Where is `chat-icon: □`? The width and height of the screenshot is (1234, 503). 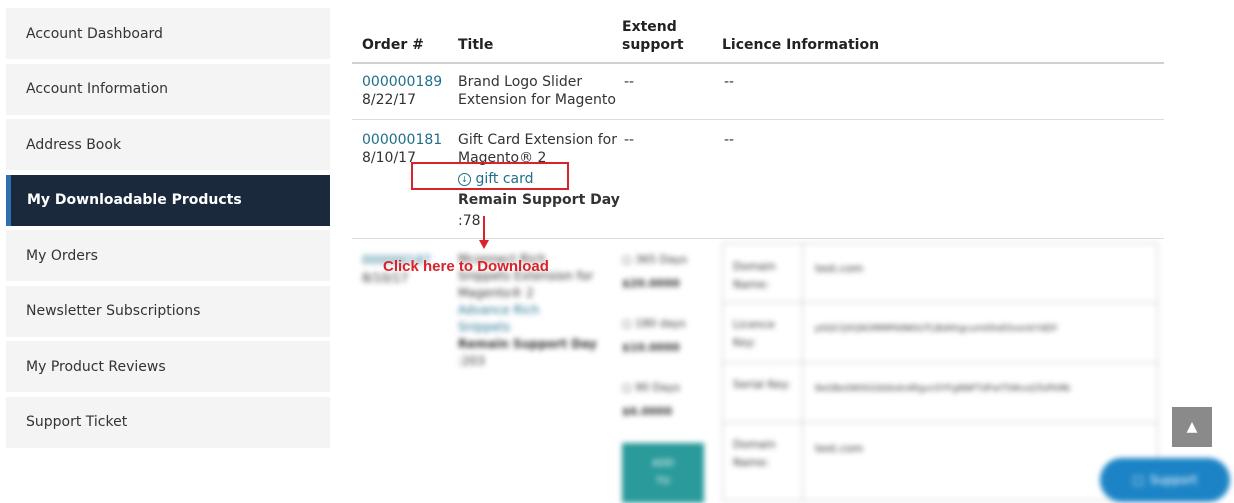
chat-icon: □ is located at coordinates (1138, 480).